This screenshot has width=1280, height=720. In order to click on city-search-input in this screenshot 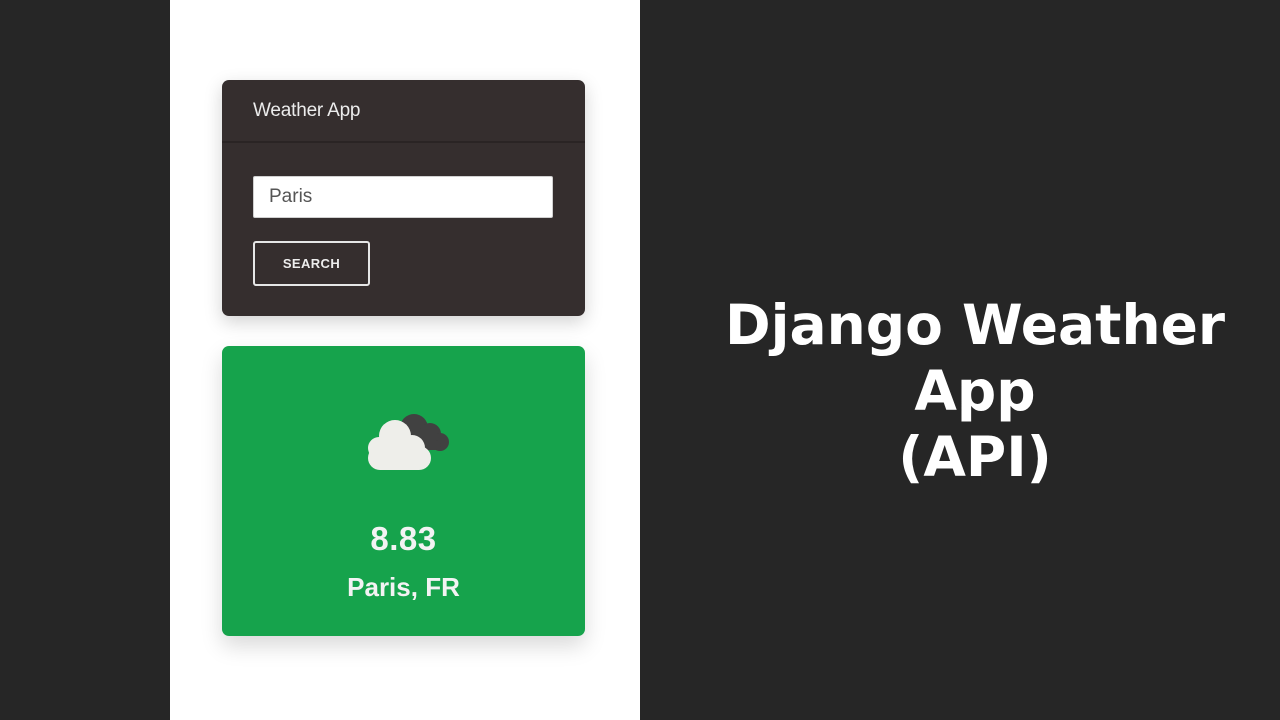, I will do `click(403, 197)`.